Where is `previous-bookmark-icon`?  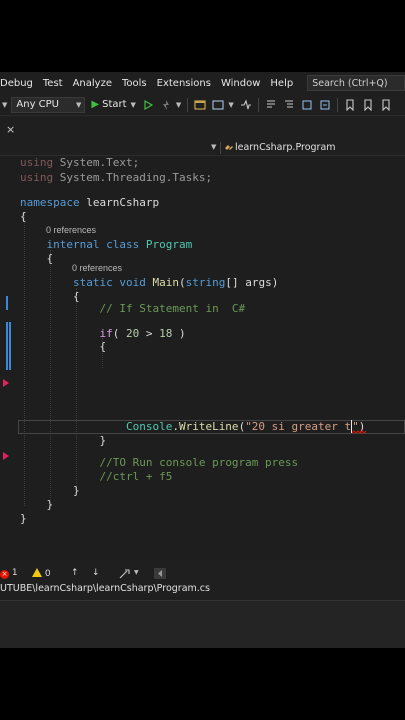 previous-bookmark-icon is located at coordinates (368, 104).